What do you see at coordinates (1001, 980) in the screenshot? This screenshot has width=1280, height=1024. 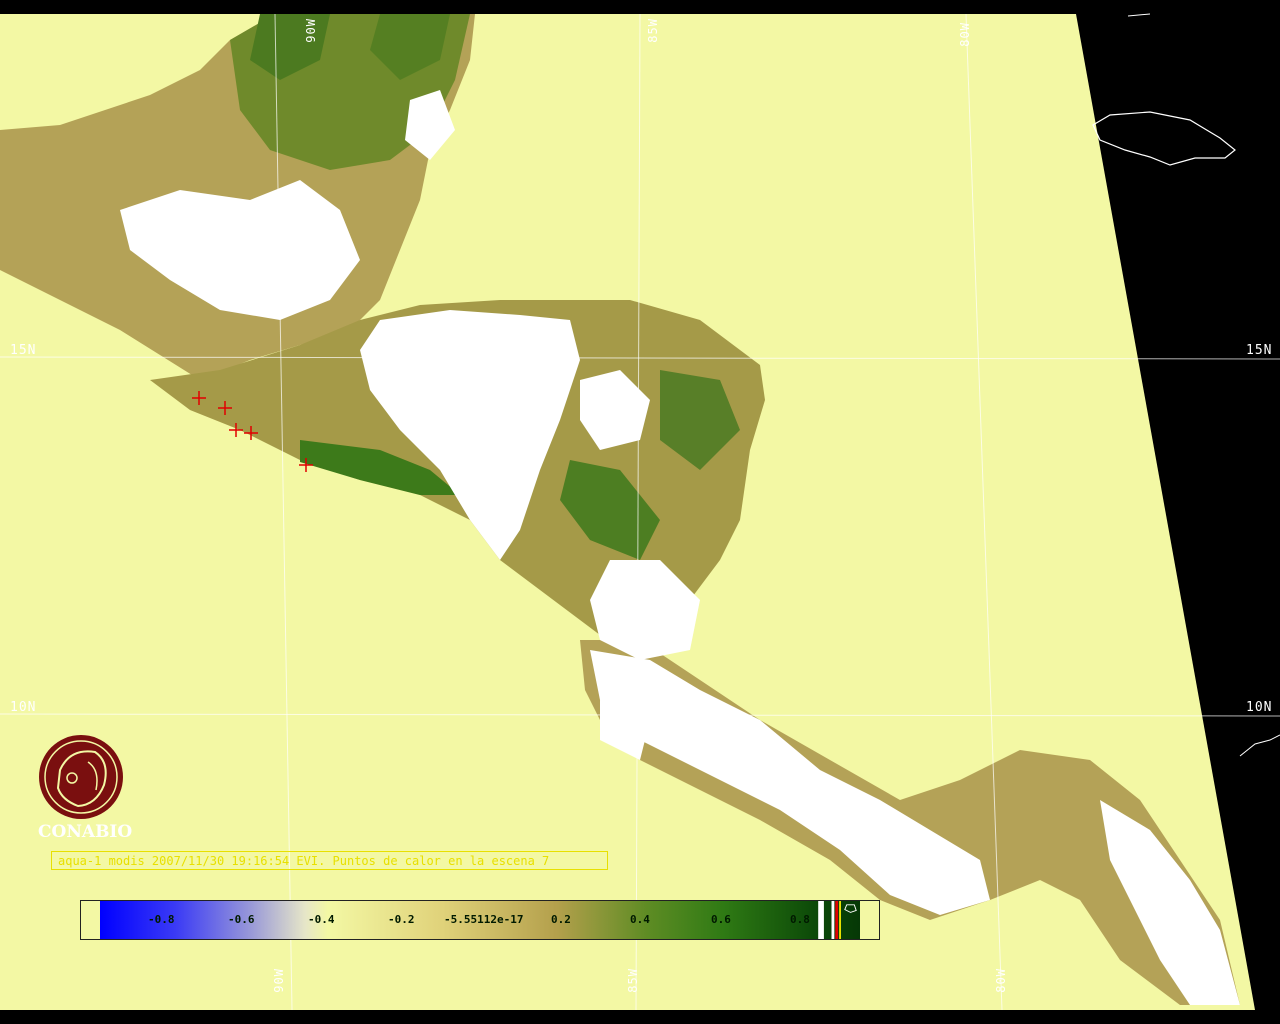 I see `lon-label-80w-bottom: 80W` at bounding box center [1001, 980].